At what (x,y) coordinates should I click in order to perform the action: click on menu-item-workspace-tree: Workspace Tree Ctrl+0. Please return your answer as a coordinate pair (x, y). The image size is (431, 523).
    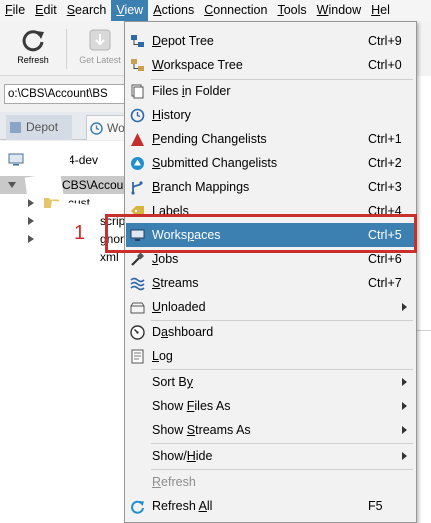
    Looking at the image, I should click on (270, 65).